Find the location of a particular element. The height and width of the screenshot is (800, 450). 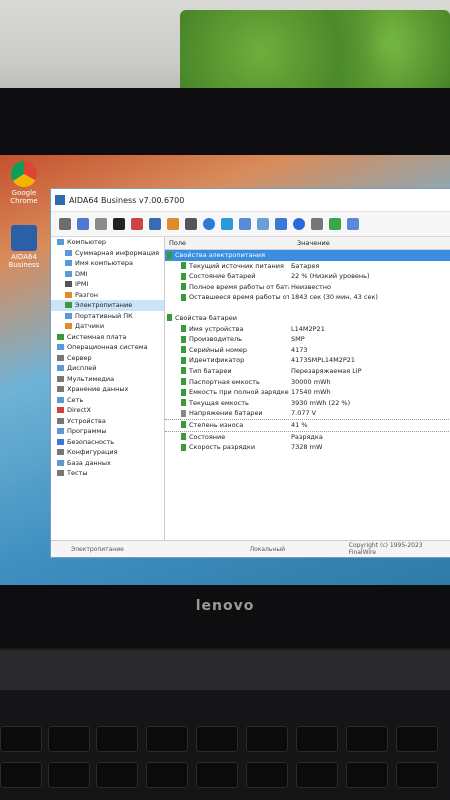

tools-icon is located at coordinates (281, 224).